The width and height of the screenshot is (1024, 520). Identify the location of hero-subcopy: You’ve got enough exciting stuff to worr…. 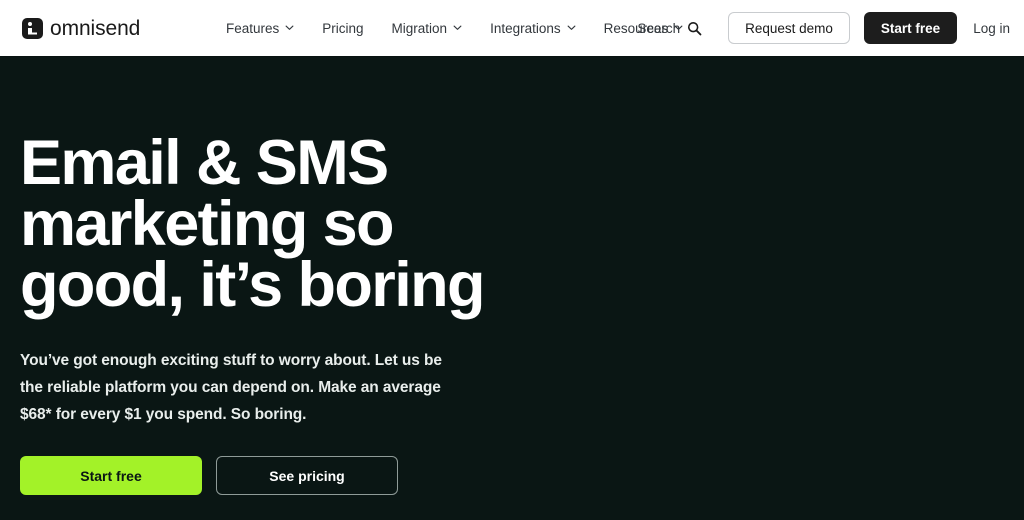
(231, 387).